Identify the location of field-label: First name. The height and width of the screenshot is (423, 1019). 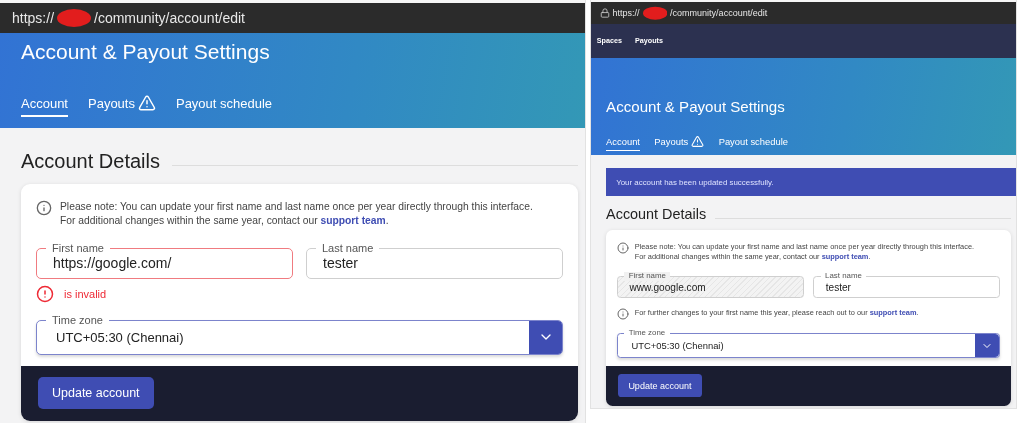
(78, 247).